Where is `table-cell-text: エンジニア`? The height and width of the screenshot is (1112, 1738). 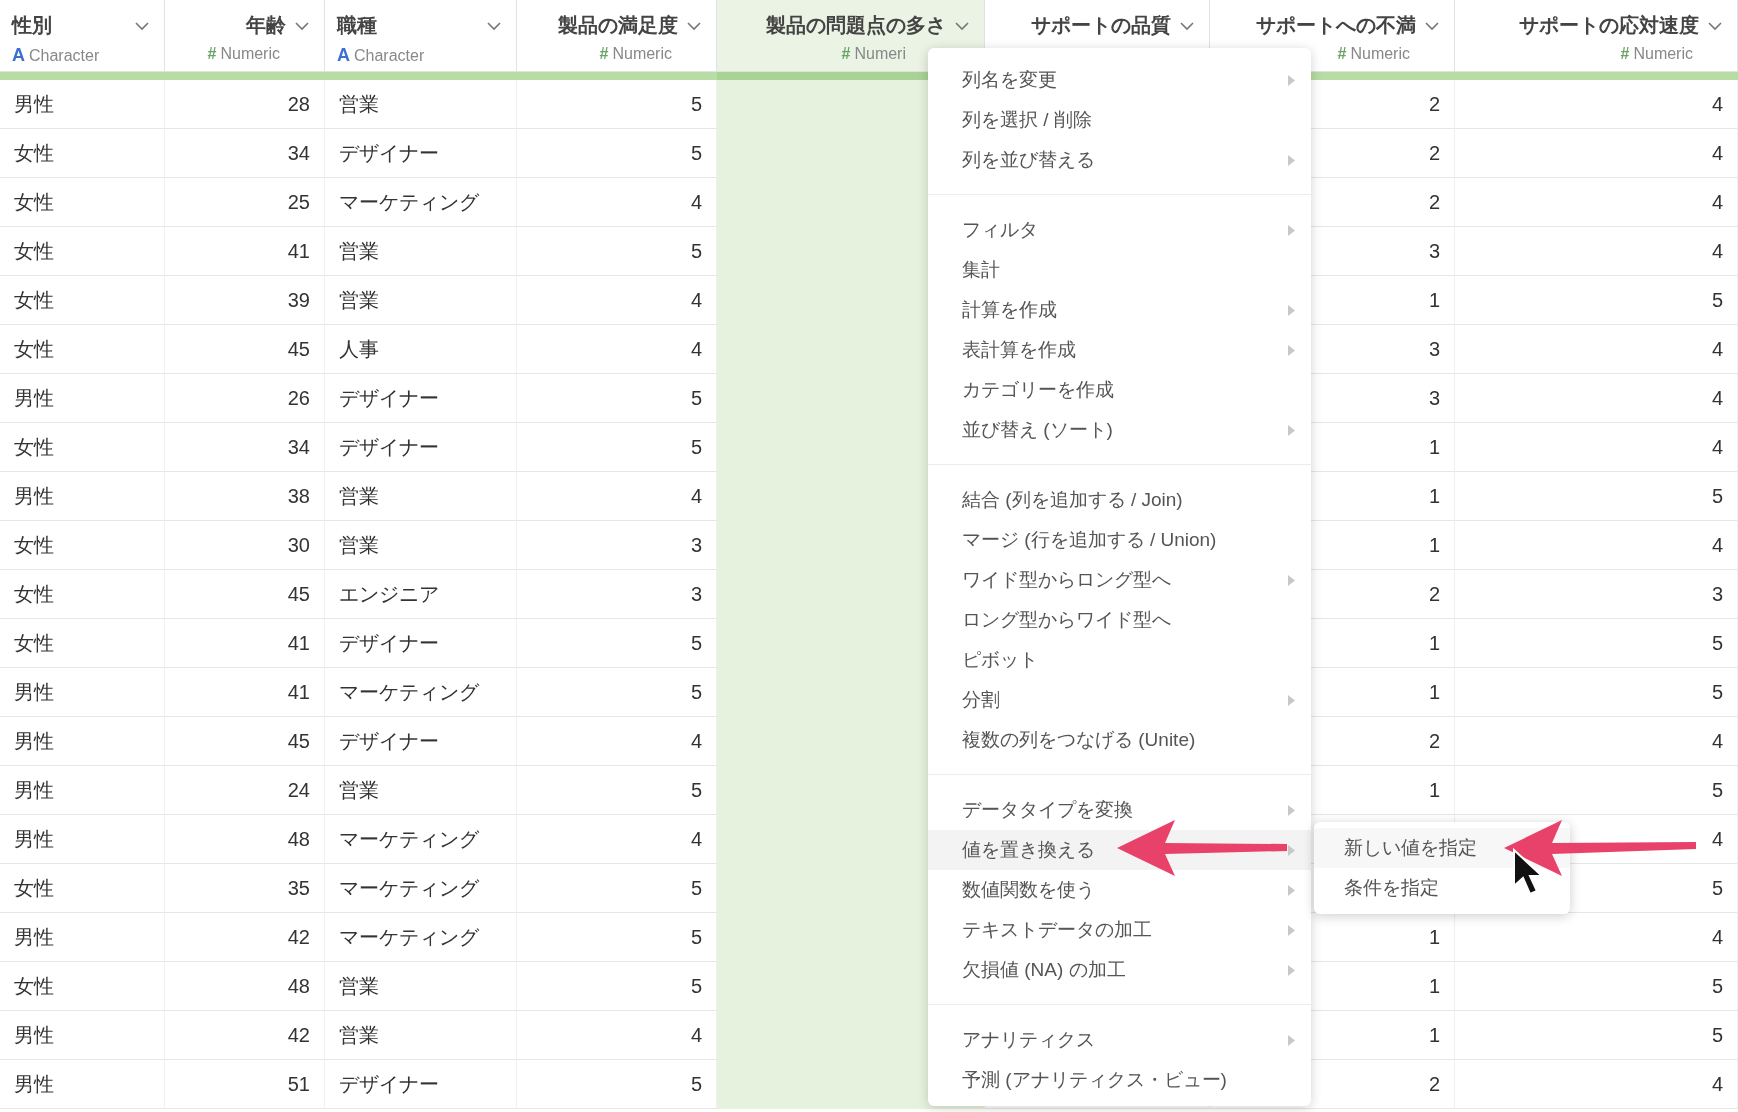 table-cell-text: エンジニア is located at coordinates (389, 594).